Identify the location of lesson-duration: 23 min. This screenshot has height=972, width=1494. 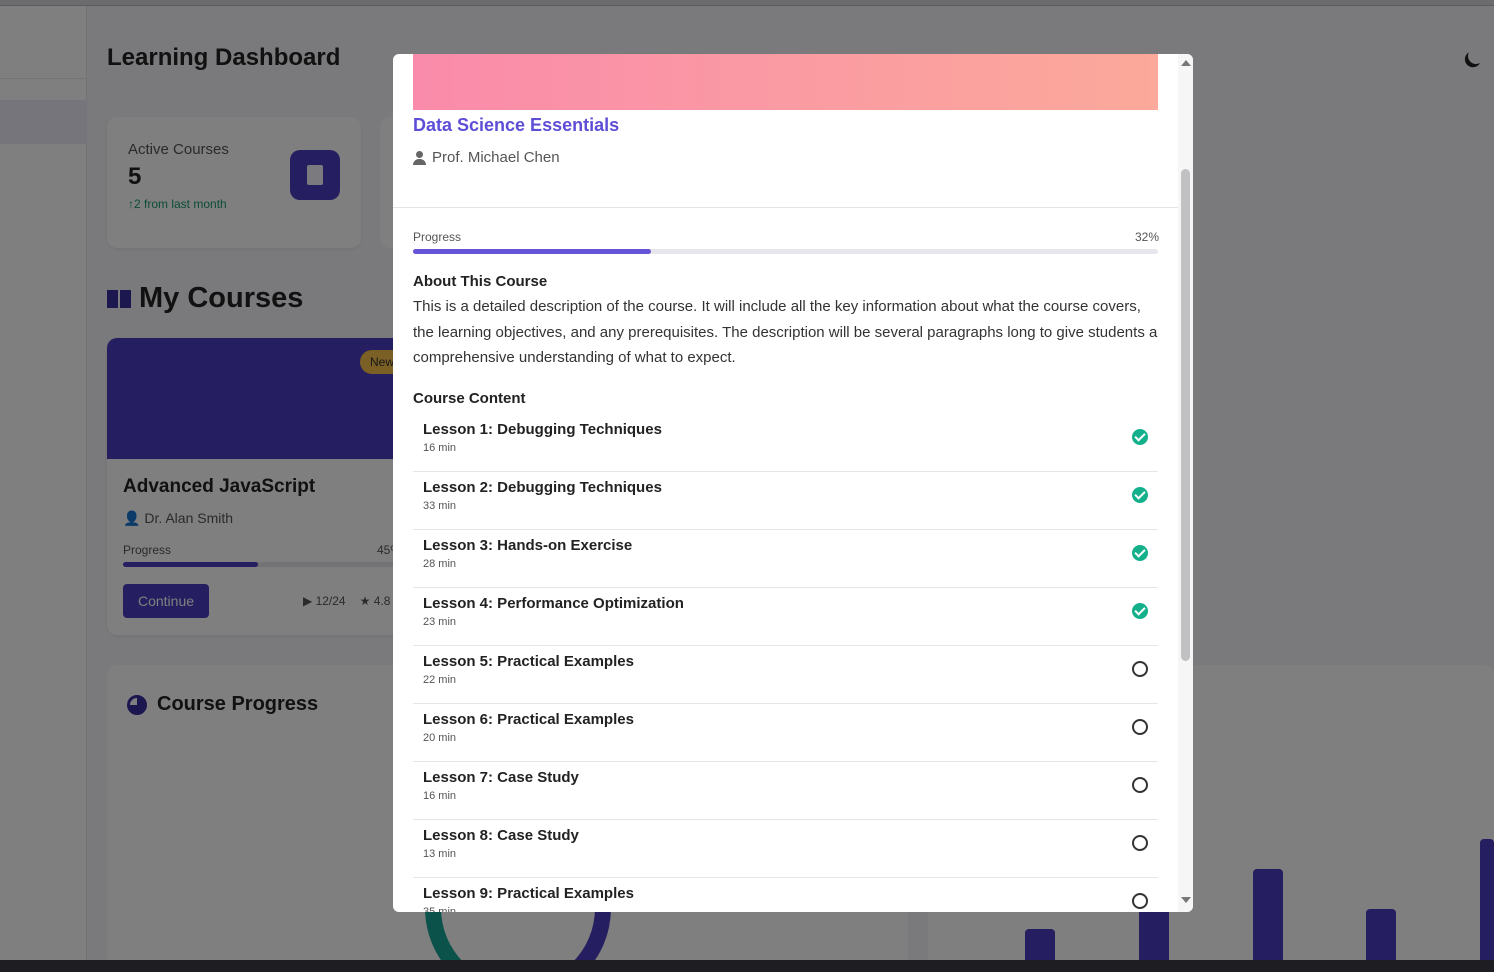
(440, 622).